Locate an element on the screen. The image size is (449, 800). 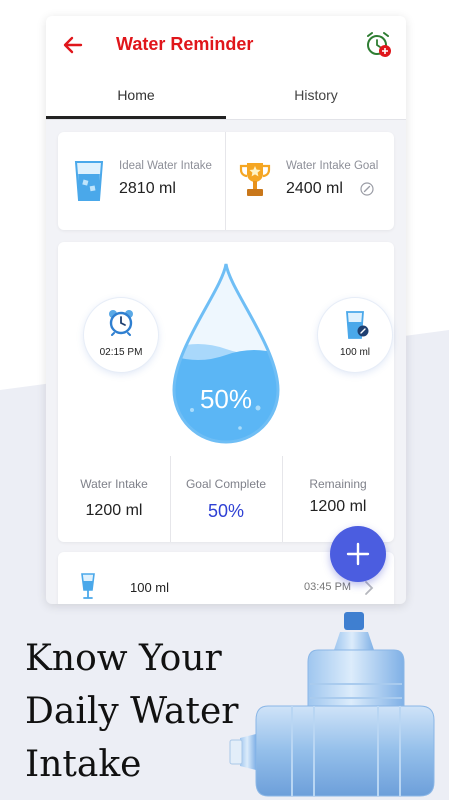
headline-line-1: Know Your is located at coordinates (123, 658).